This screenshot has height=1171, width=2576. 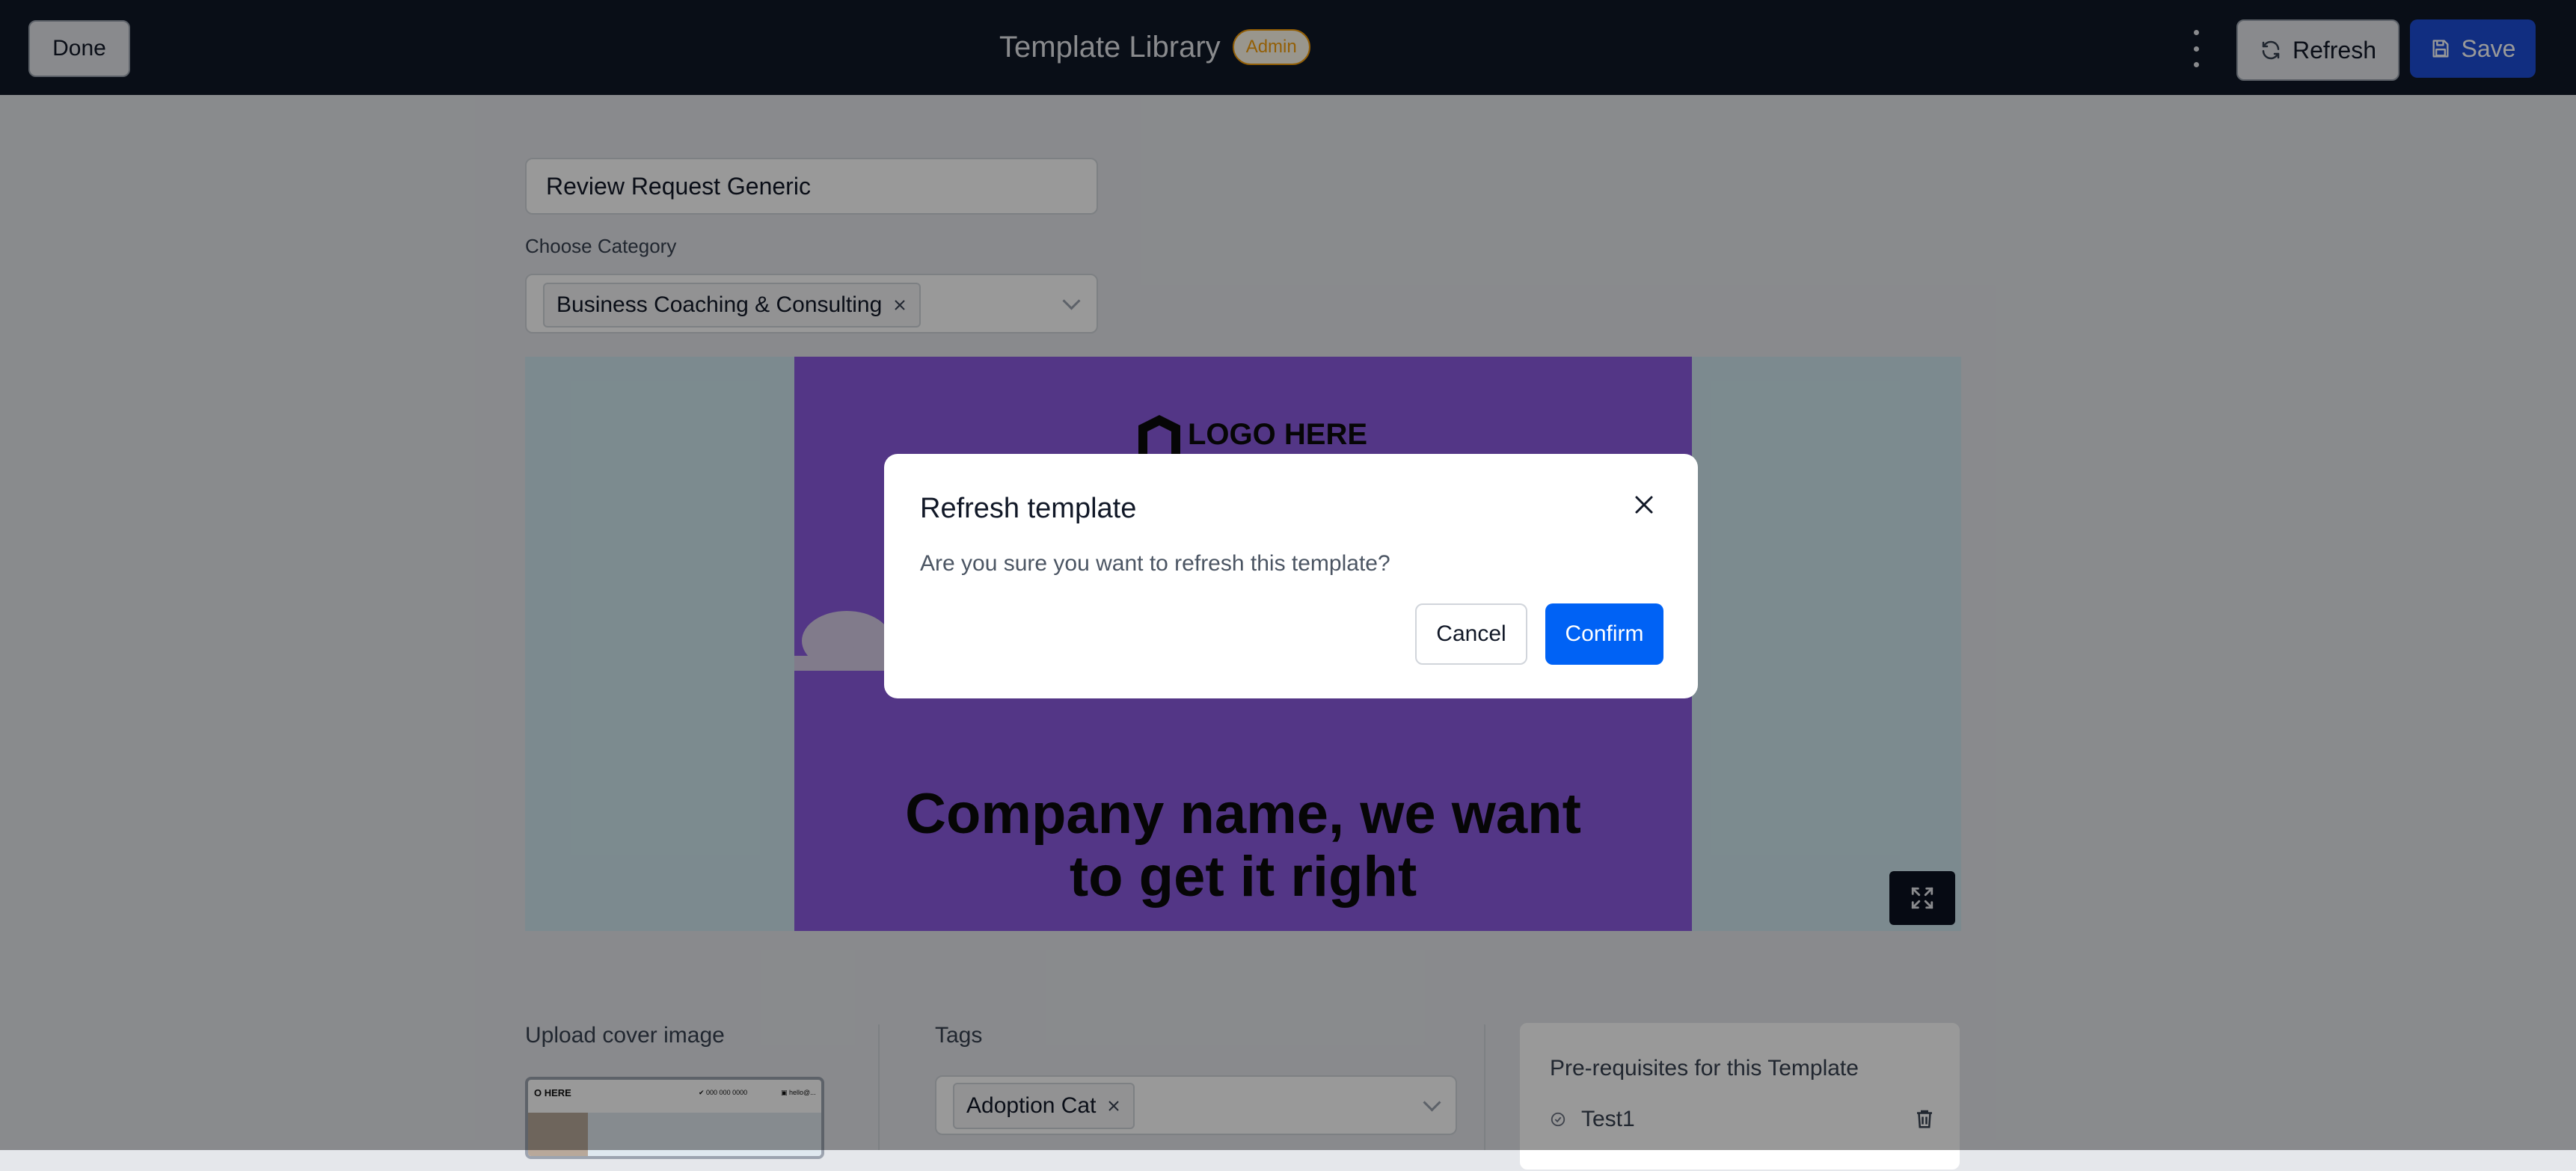 I want to click on cancel-button: Cancel, so click(x=1471, y=634).